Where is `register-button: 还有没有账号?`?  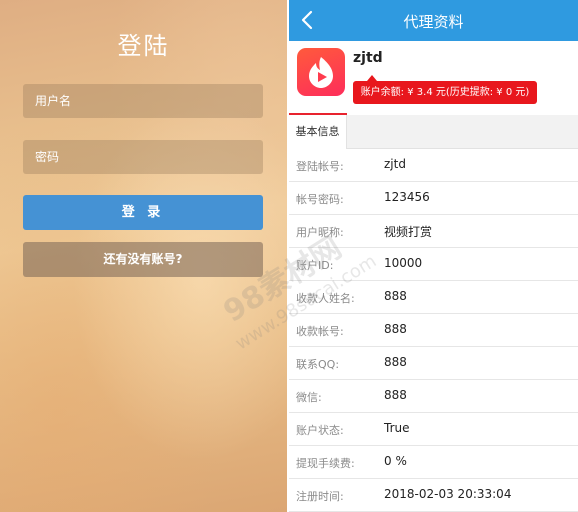
register-button: 还有没有账号? is located at coordinates (143, 259).